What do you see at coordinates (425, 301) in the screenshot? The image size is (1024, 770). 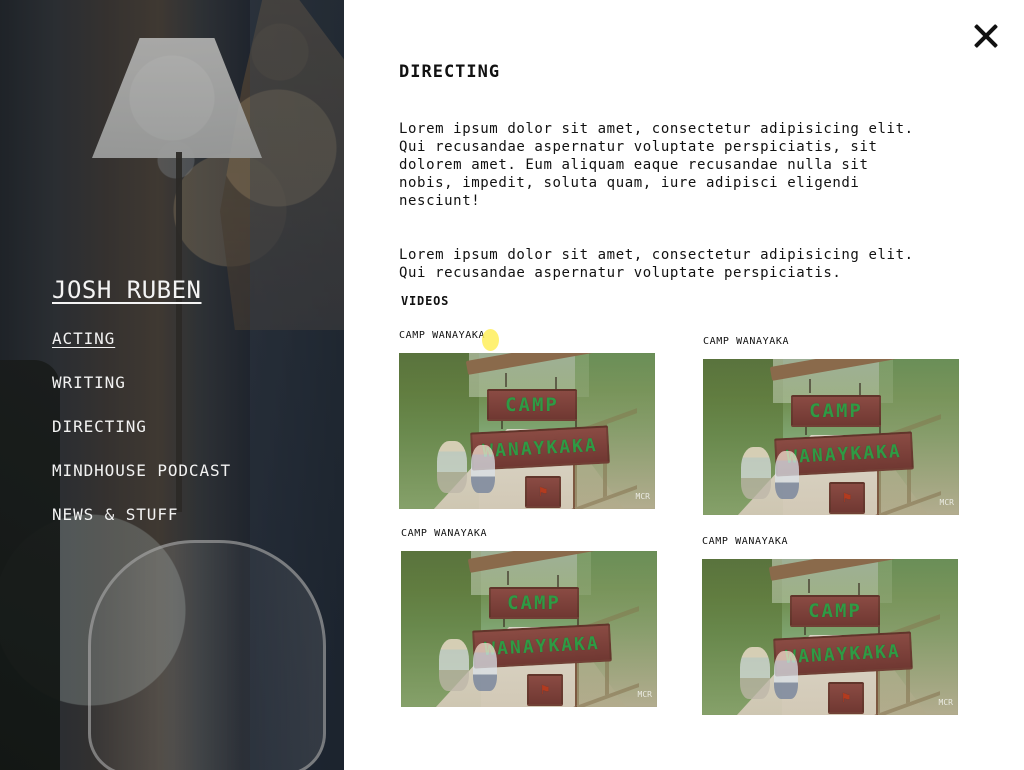 I see `videos-heading: VIDEOS` at bounding box center [425, 301].